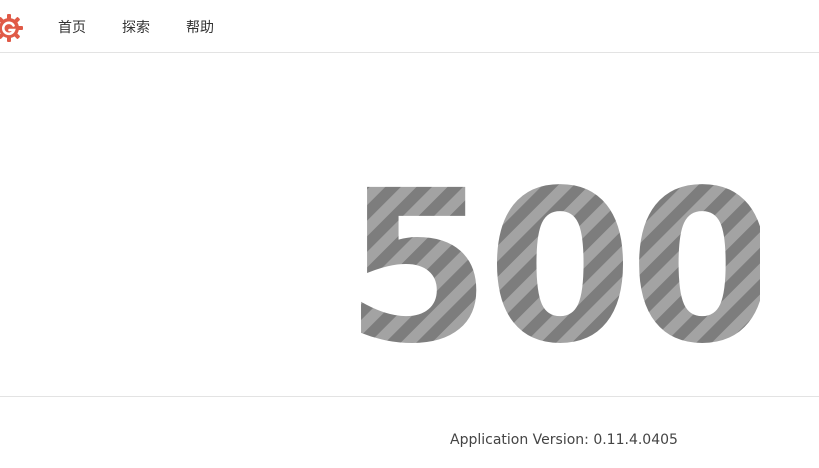  Describe the element at coordinates (12, 28) in the screenshot. I see `gear-logo-icon` at that location.